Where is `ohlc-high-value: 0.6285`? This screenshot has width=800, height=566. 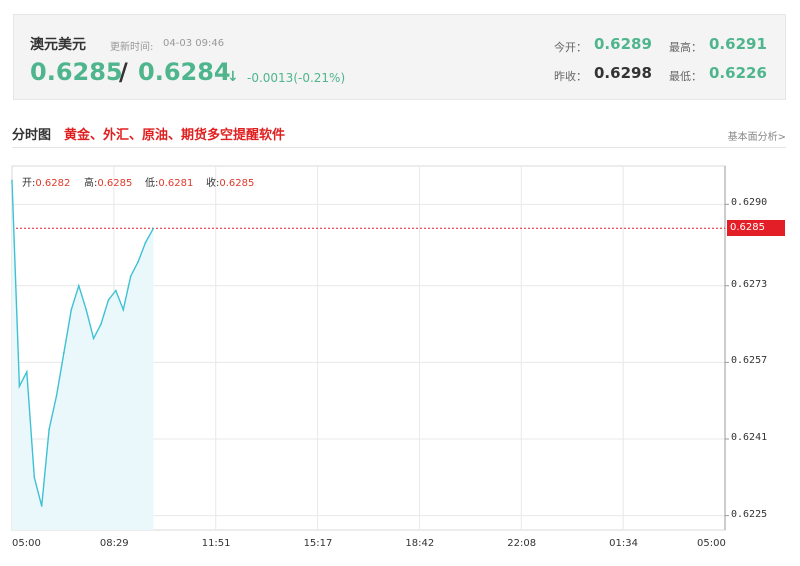 ohlc-high-value: 0.6285 is located at coordinates (115, 183).